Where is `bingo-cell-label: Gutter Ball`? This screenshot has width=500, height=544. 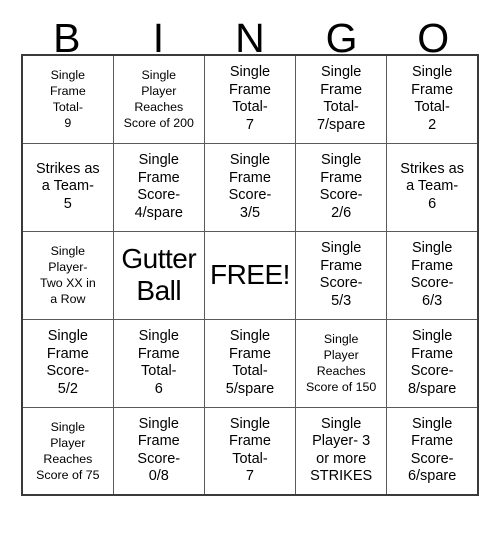
bingo-cell-label: Gutter Ball is located at coordinates (159, 274).